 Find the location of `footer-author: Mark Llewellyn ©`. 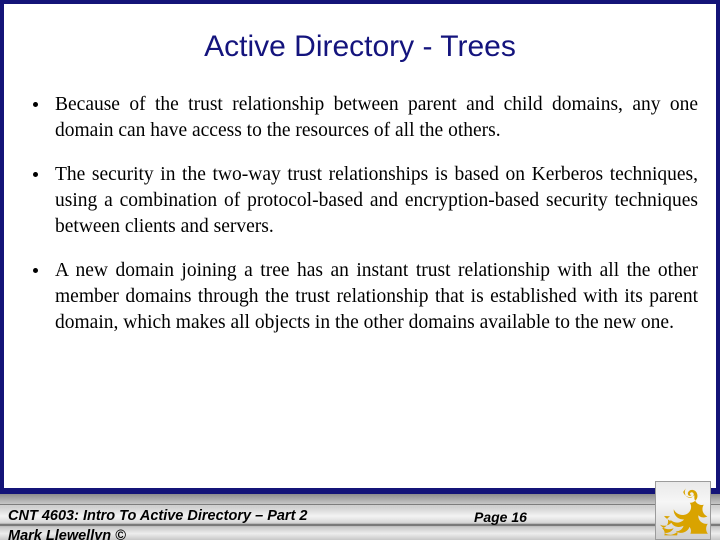

footer-author: Mark Llewellyn © is located at coordinates (67, 534).